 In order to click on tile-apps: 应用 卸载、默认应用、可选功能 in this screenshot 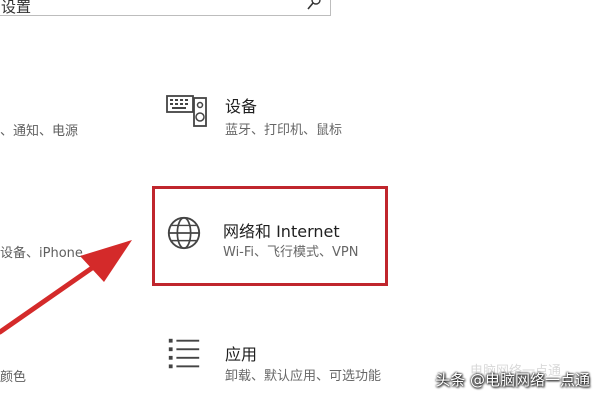, I will do `click(285, 365)`.